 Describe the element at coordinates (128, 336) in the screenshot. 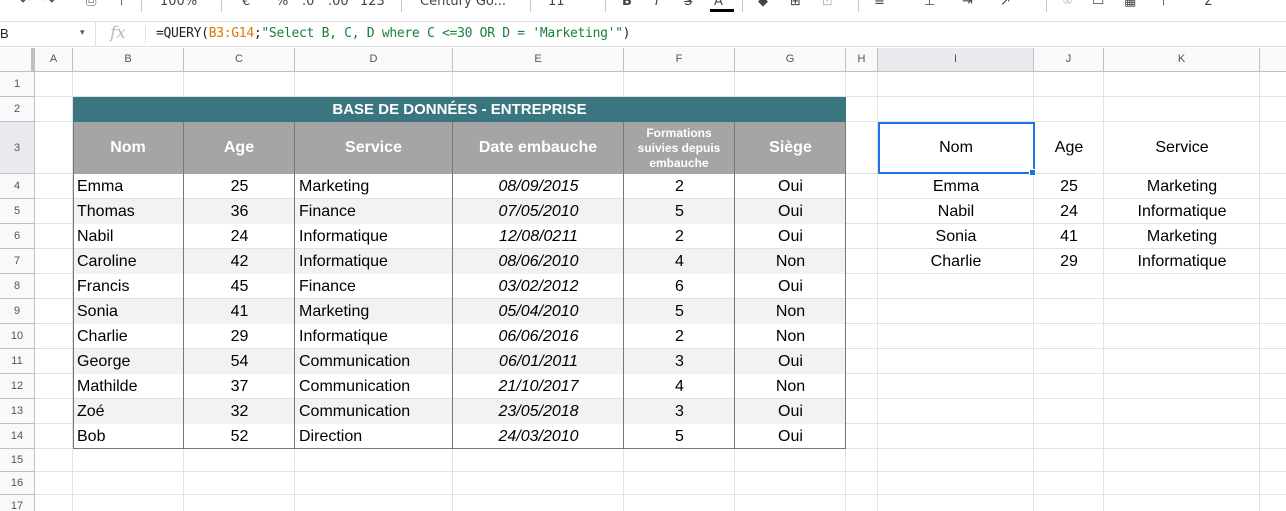

I see `cell-nom: Charlie` at that location.